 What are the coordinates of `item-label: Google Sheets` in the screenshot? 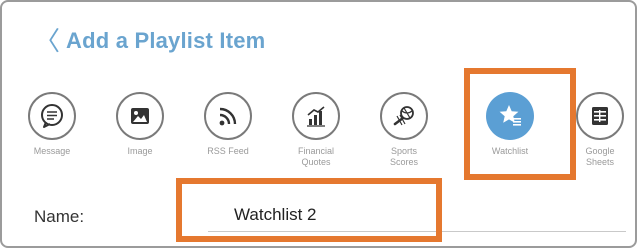 It's located at (600, 156).